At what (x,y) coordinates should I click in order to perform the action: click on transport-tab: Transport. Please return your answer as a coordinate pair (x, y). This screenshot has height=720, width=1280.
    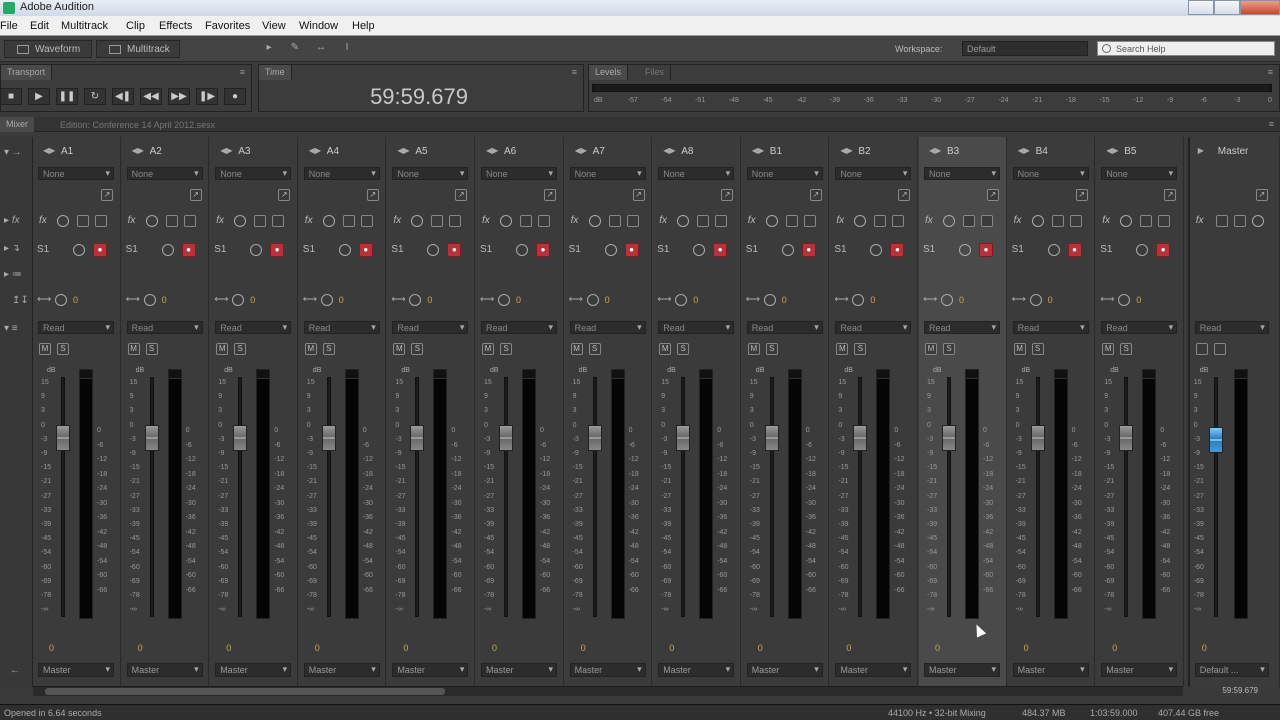
    Looking at the image, I should click on (27, 72).